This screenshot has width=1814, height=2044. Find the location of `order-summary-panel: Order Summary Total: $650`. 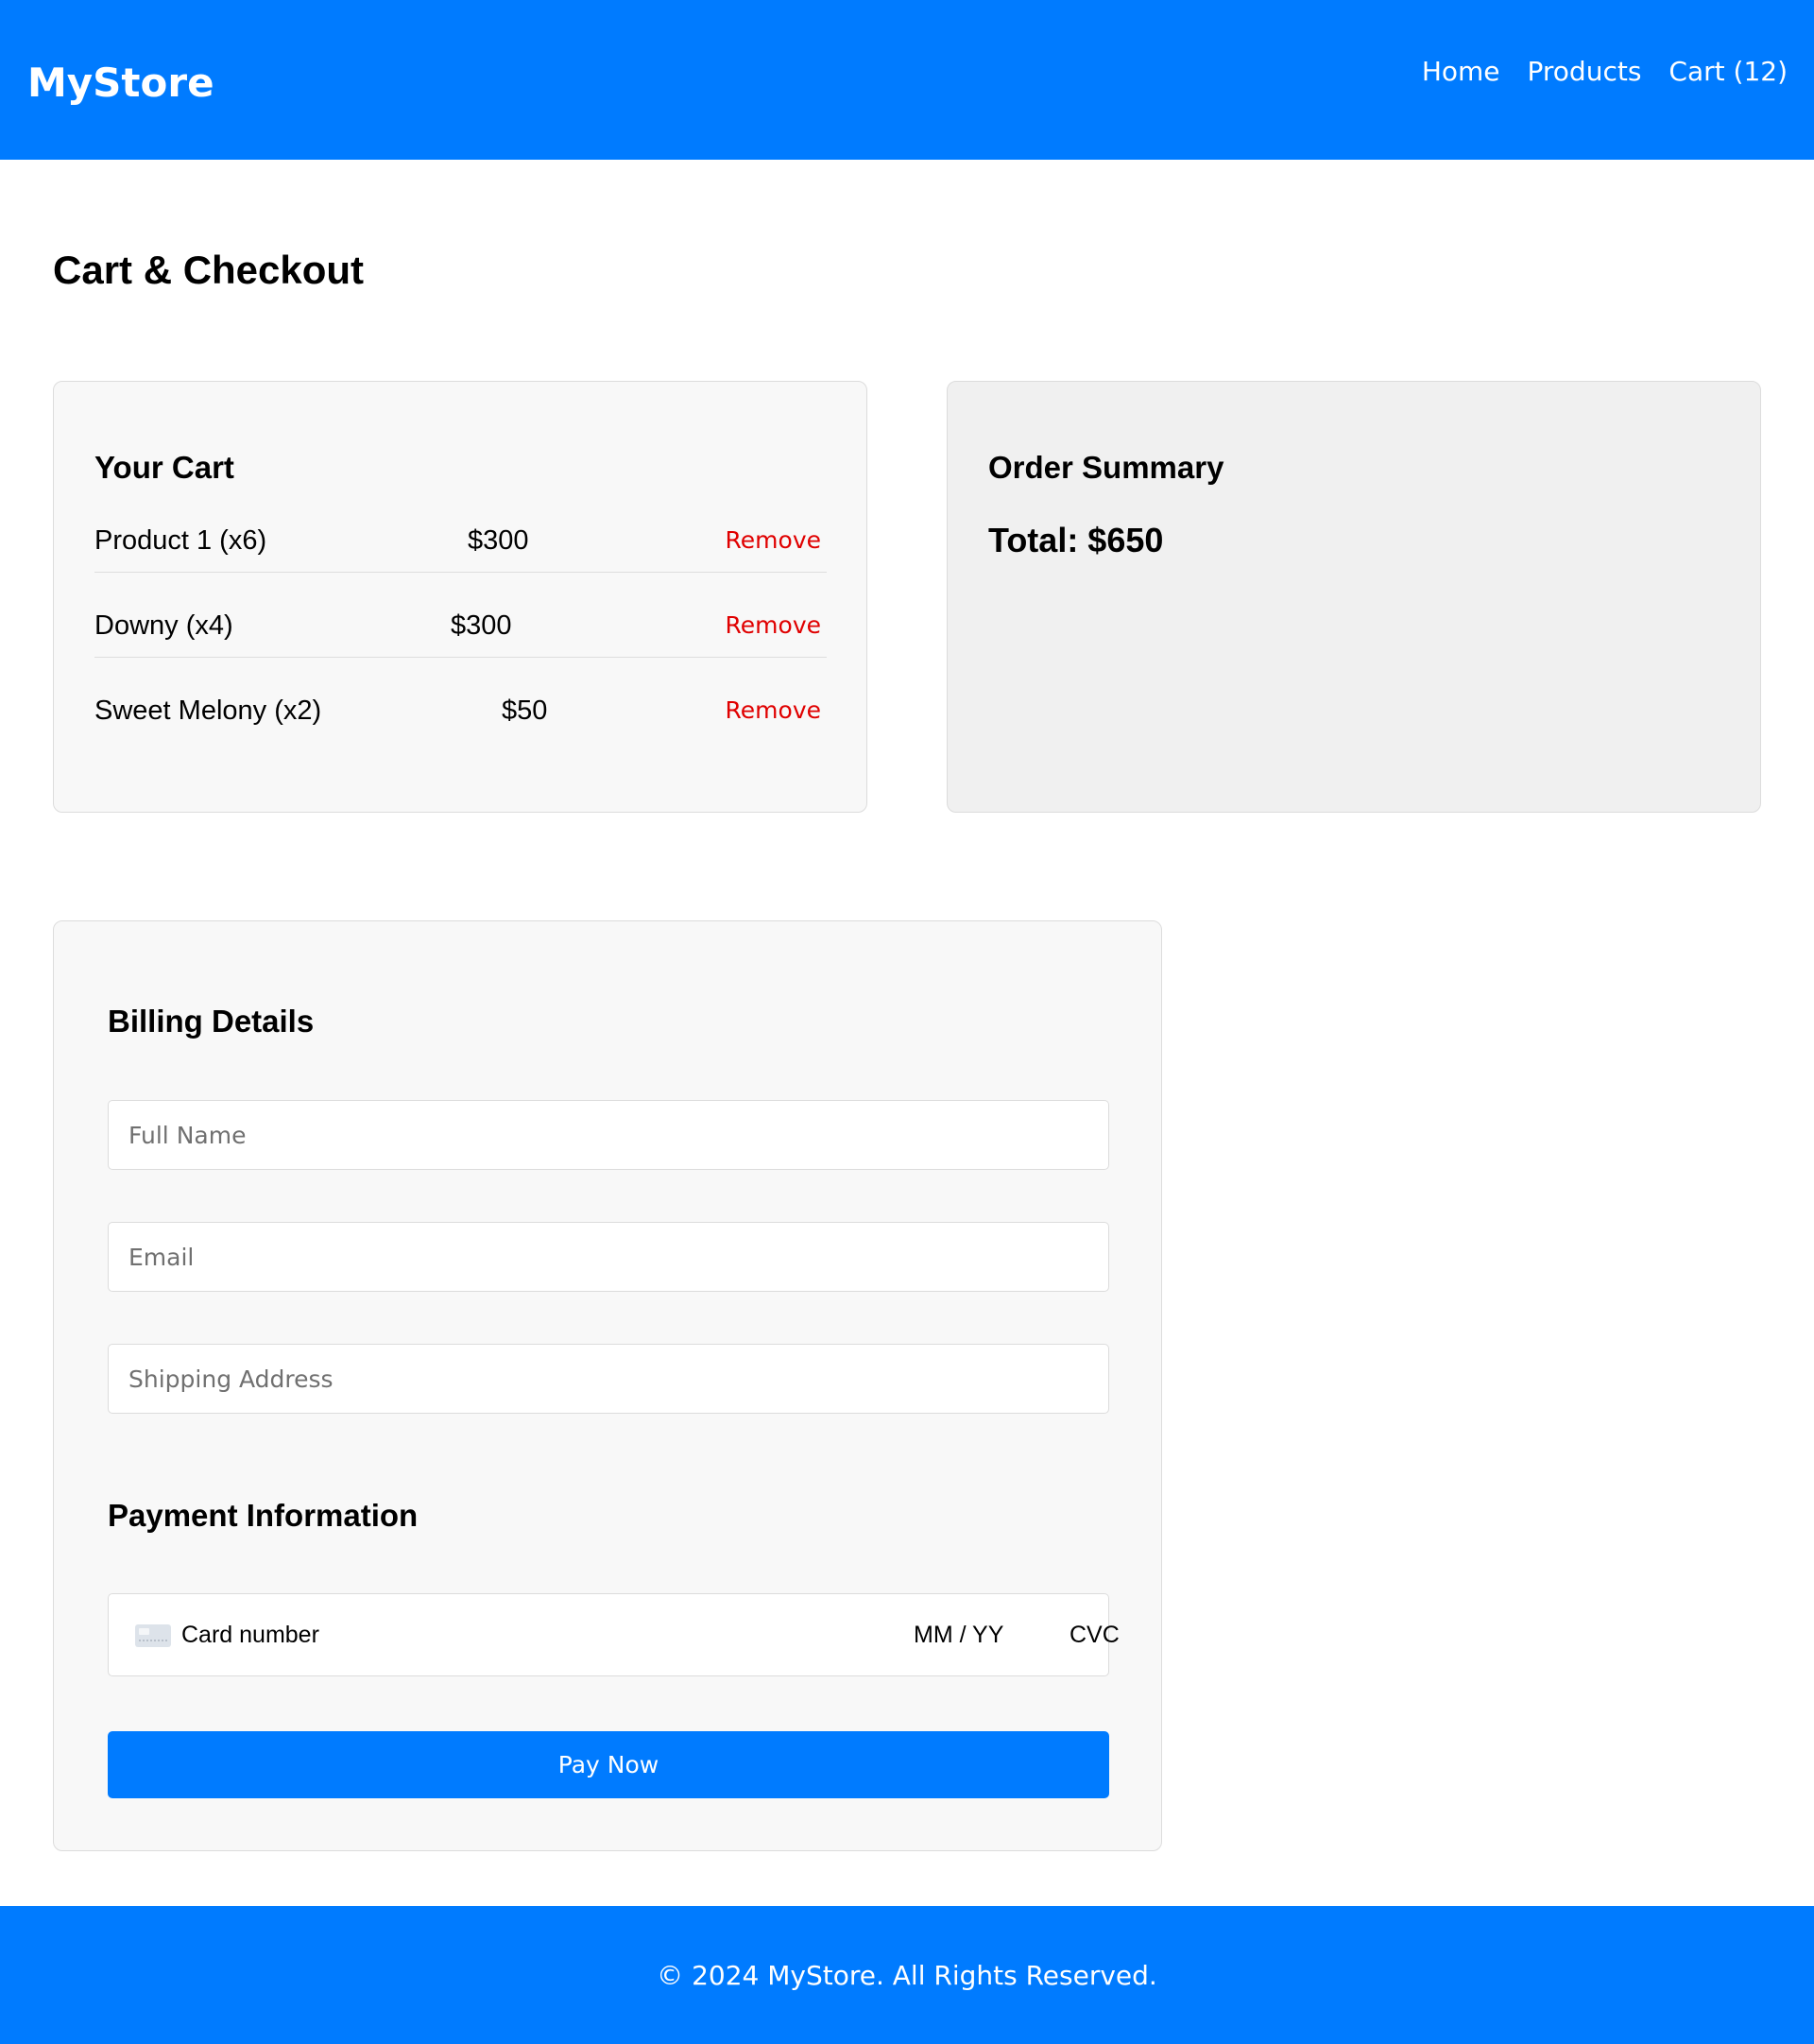

order-summary-panel: Order Summary Total: $650 is located at coordinates (1354, 597).